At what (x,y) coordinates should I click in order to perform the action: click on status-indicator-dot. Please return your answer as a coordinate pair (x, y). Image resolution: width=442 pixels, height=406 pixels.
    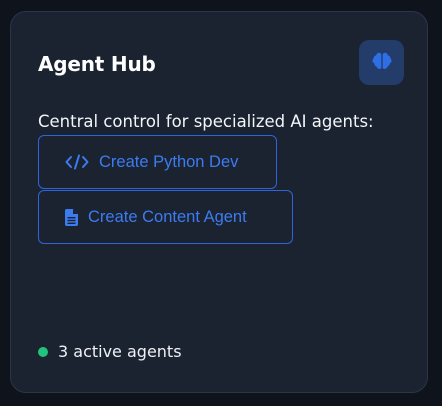
    Looking at the image, I should click on (43, 351).